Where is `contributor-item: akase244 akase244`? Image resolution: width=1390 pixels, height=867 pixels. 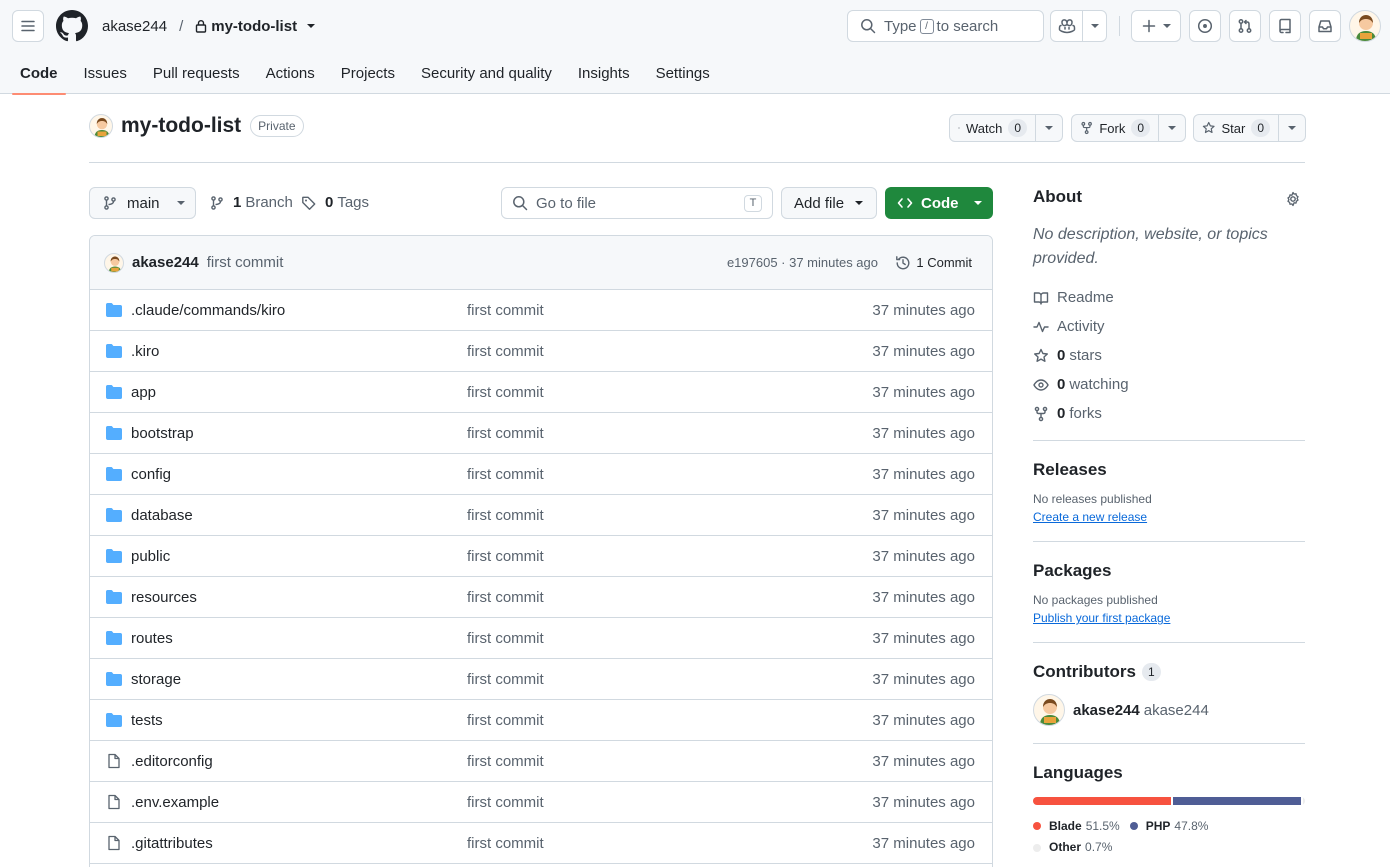
contributor-item: akase244 akase244 is located at coordinates (1169, 710).